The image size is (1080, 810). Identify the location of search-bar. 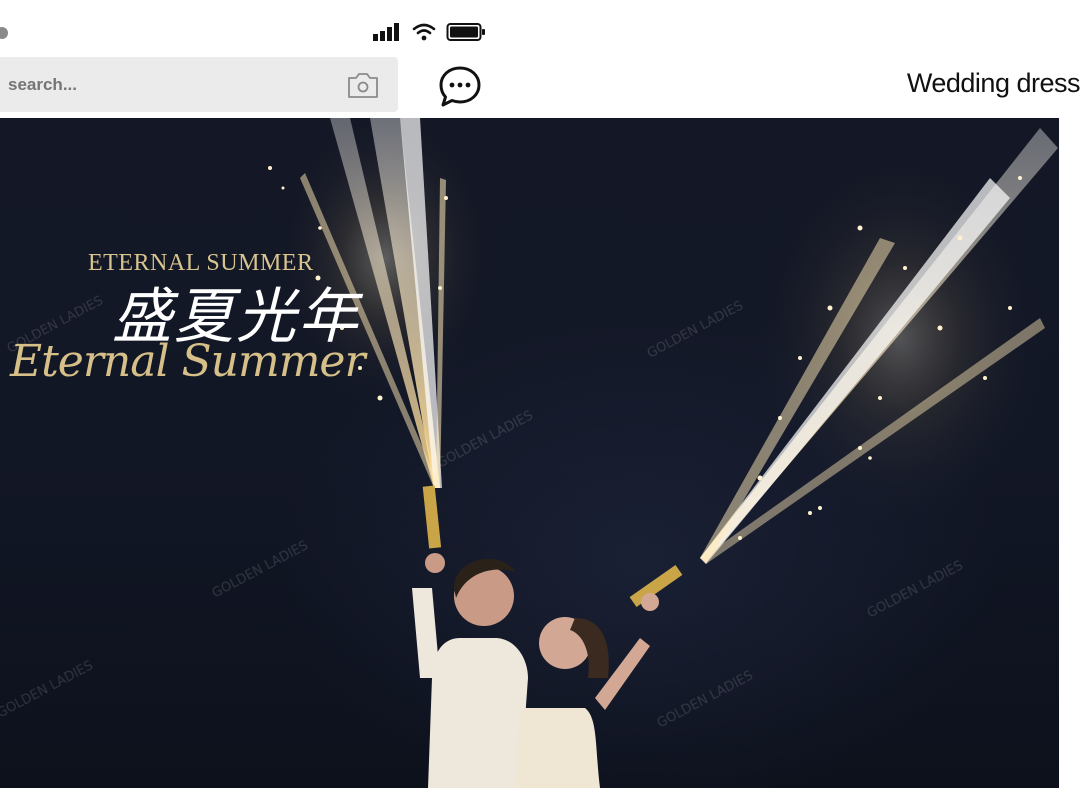
(199, 84).